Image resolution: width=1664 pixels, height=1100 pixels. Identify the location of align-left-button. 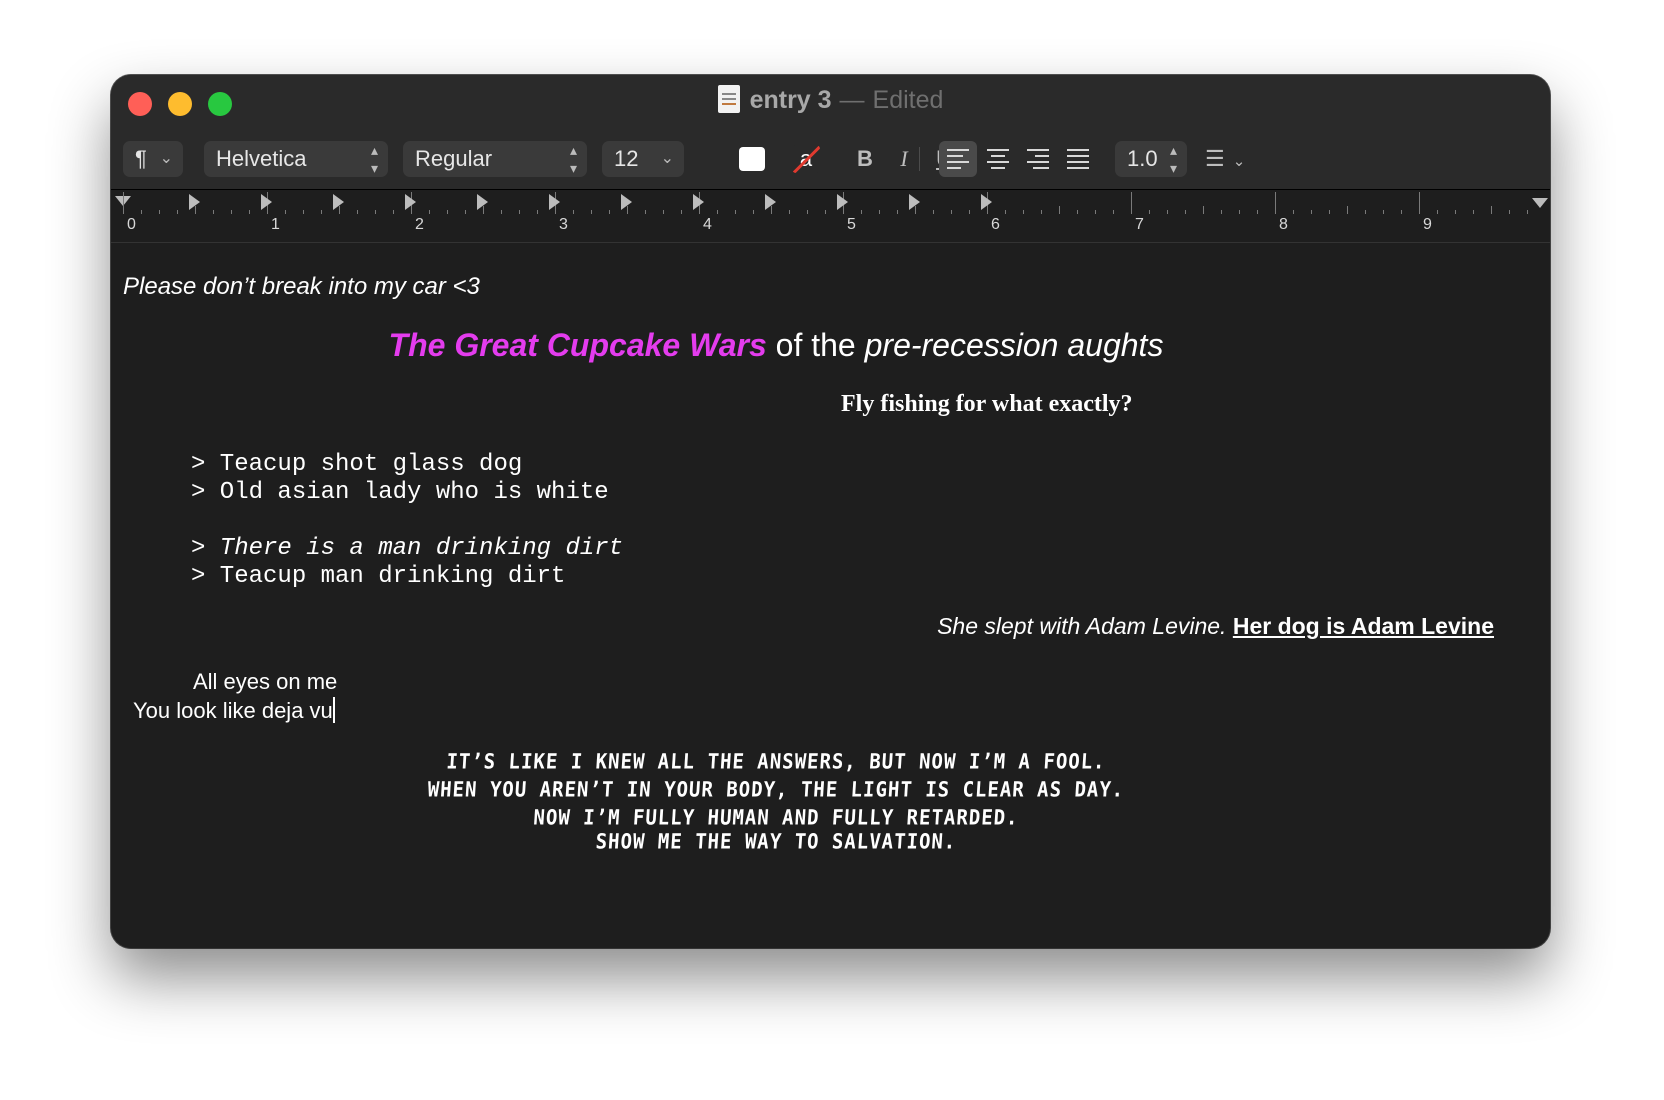
(958, 159).